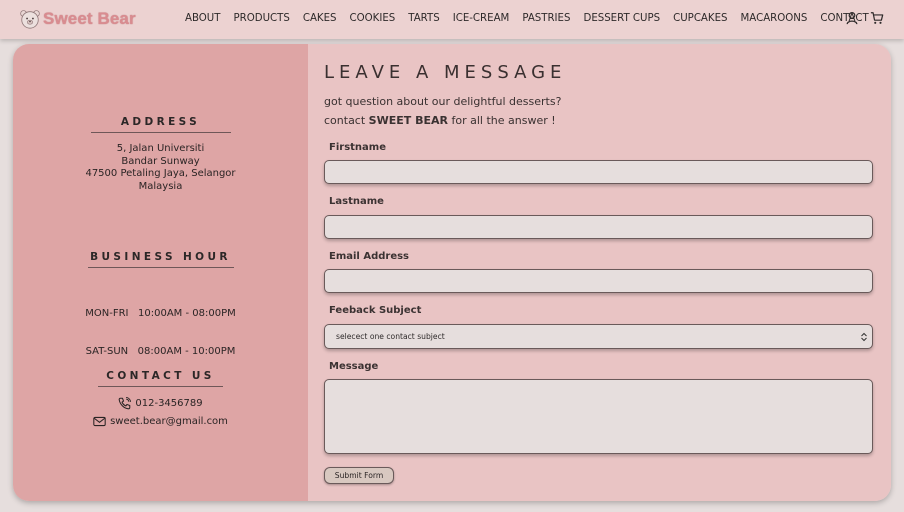 The height and width of the screenshot is (512, 904). Describe the element at coordinates (598, 336) in the screenshot. I see `subject-select: selecect one contact subject` at that location.